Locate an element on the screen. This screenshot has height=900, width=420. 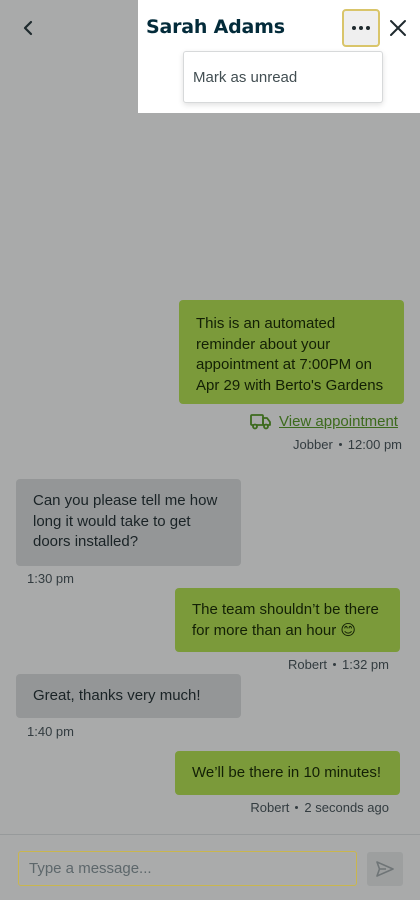
send-button is located at coordinates (385, 869).